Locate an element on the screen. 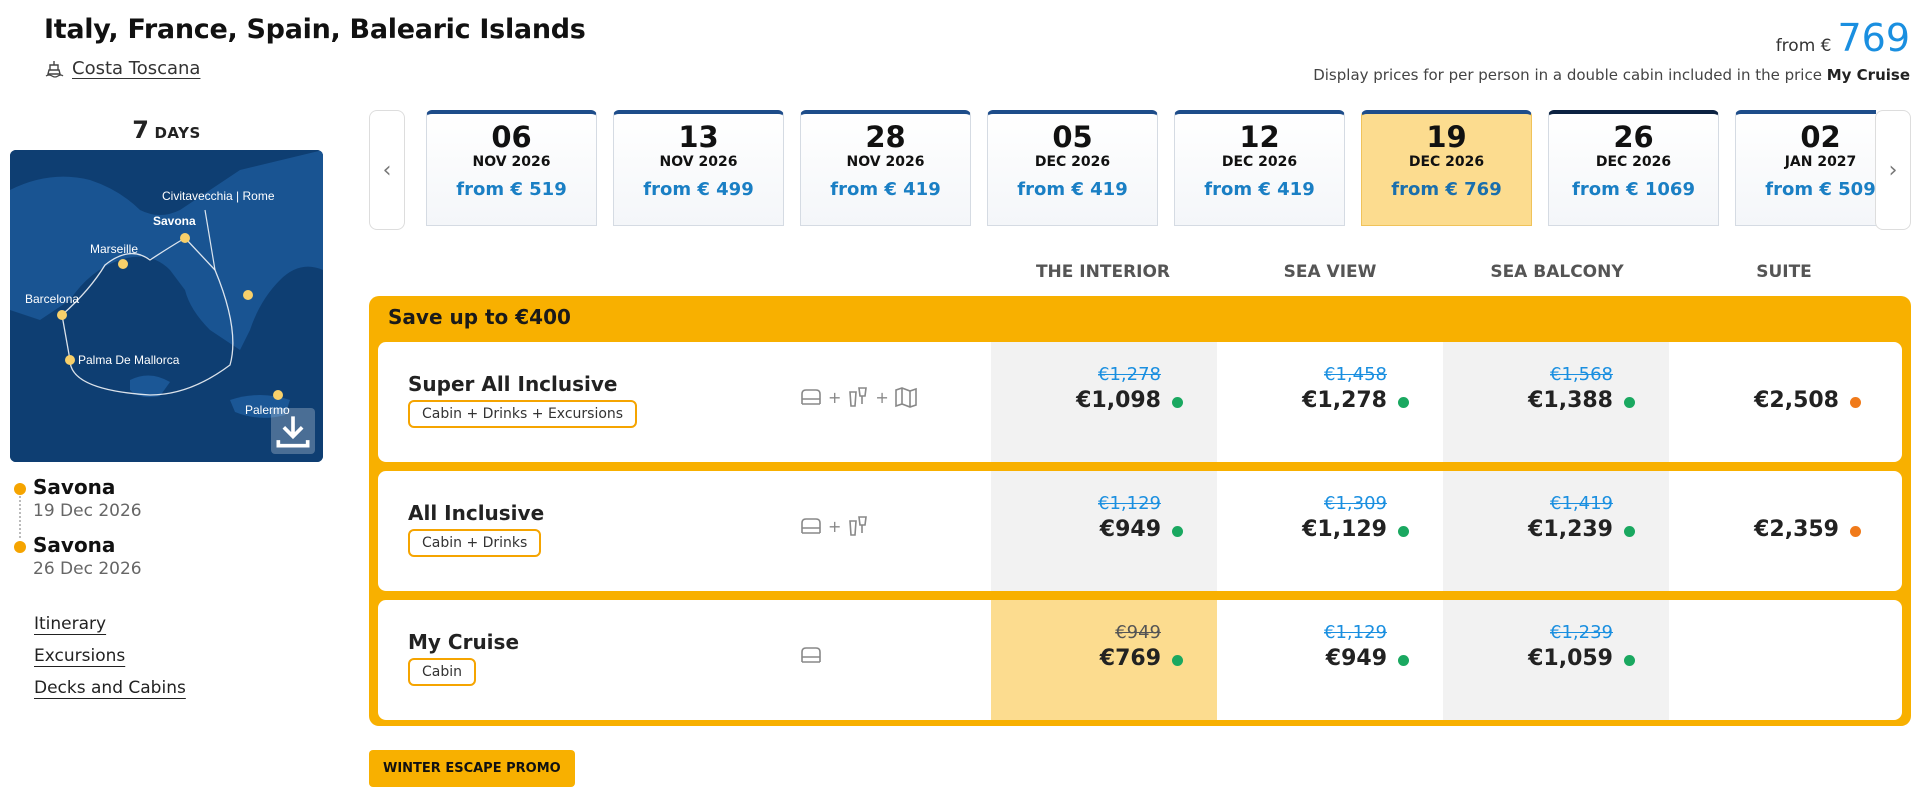  price-cell-interior: €1,129 €949 is located at coordinates (1104, 531).